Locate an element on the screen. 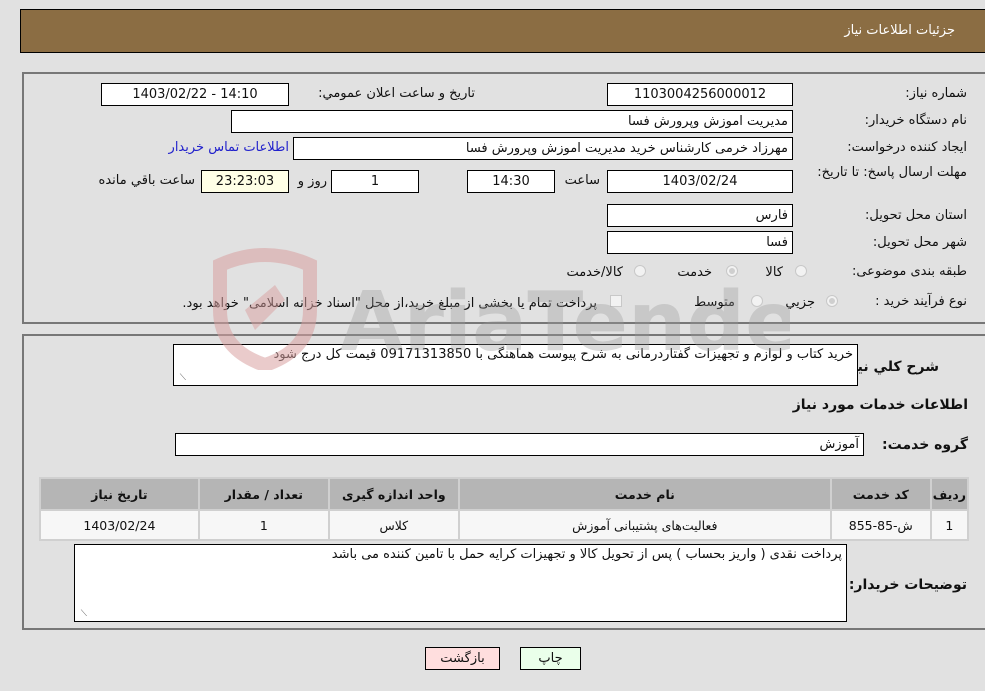 The image size is (985, 691). col-need-date: تاریخ نیاز is located at coordinates (119, 494).